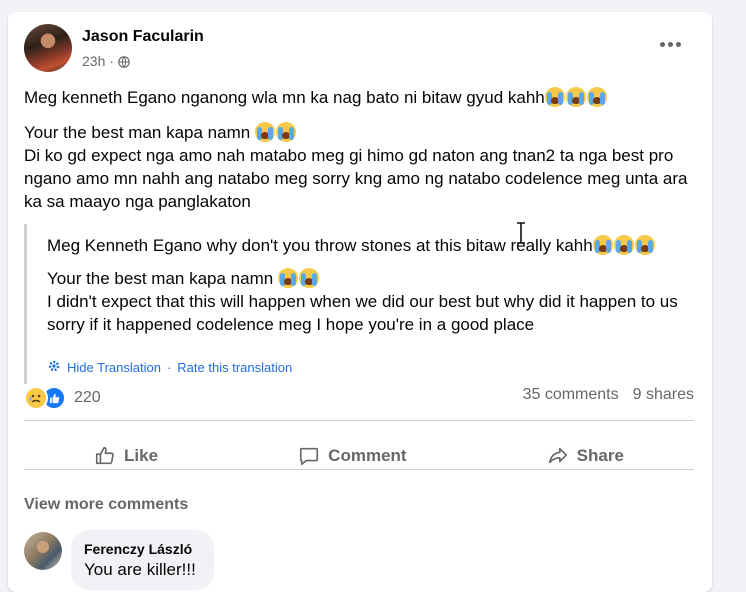 The image size is (746, 592). Describe the element at coordinates (93, 61) in the screenshot. I see `post-time: 23h` at that location.